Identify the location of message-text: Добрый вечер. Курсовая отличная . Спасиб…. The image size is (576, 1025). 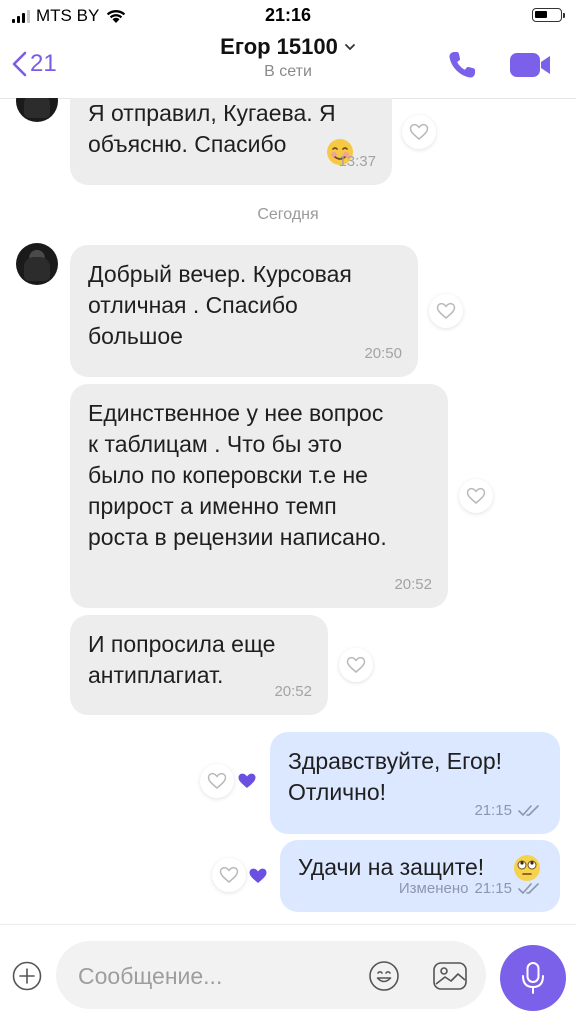
(220, 305).